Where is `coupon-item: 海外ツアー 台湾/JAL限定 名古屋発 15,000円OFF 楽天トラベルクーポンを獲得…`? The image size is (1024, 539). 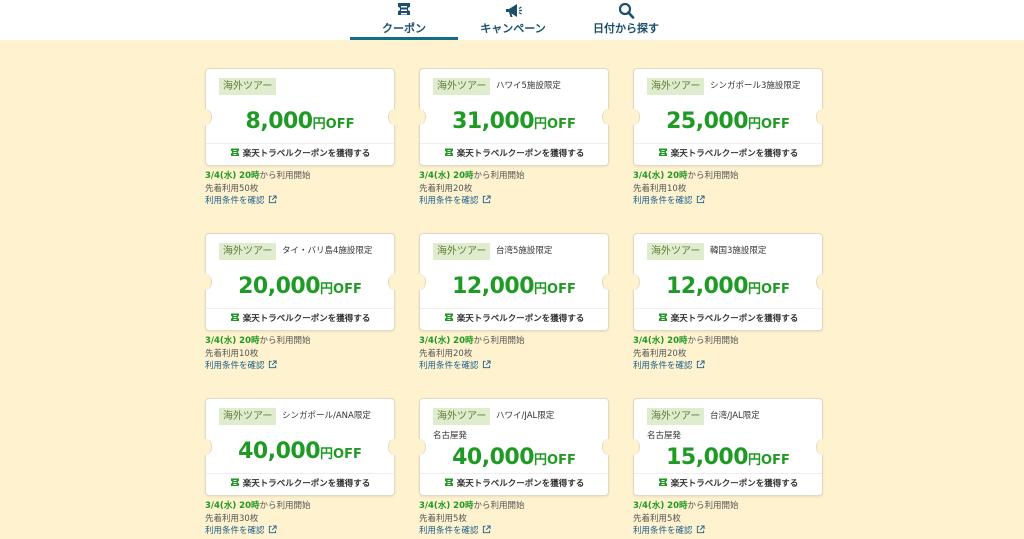
coupon-item: 海外ツアー 台湾/JAL限定 名古屋発 15,000円OFF 楽天トラベルクーポンを獲得… is located at coordinates (728, 467).